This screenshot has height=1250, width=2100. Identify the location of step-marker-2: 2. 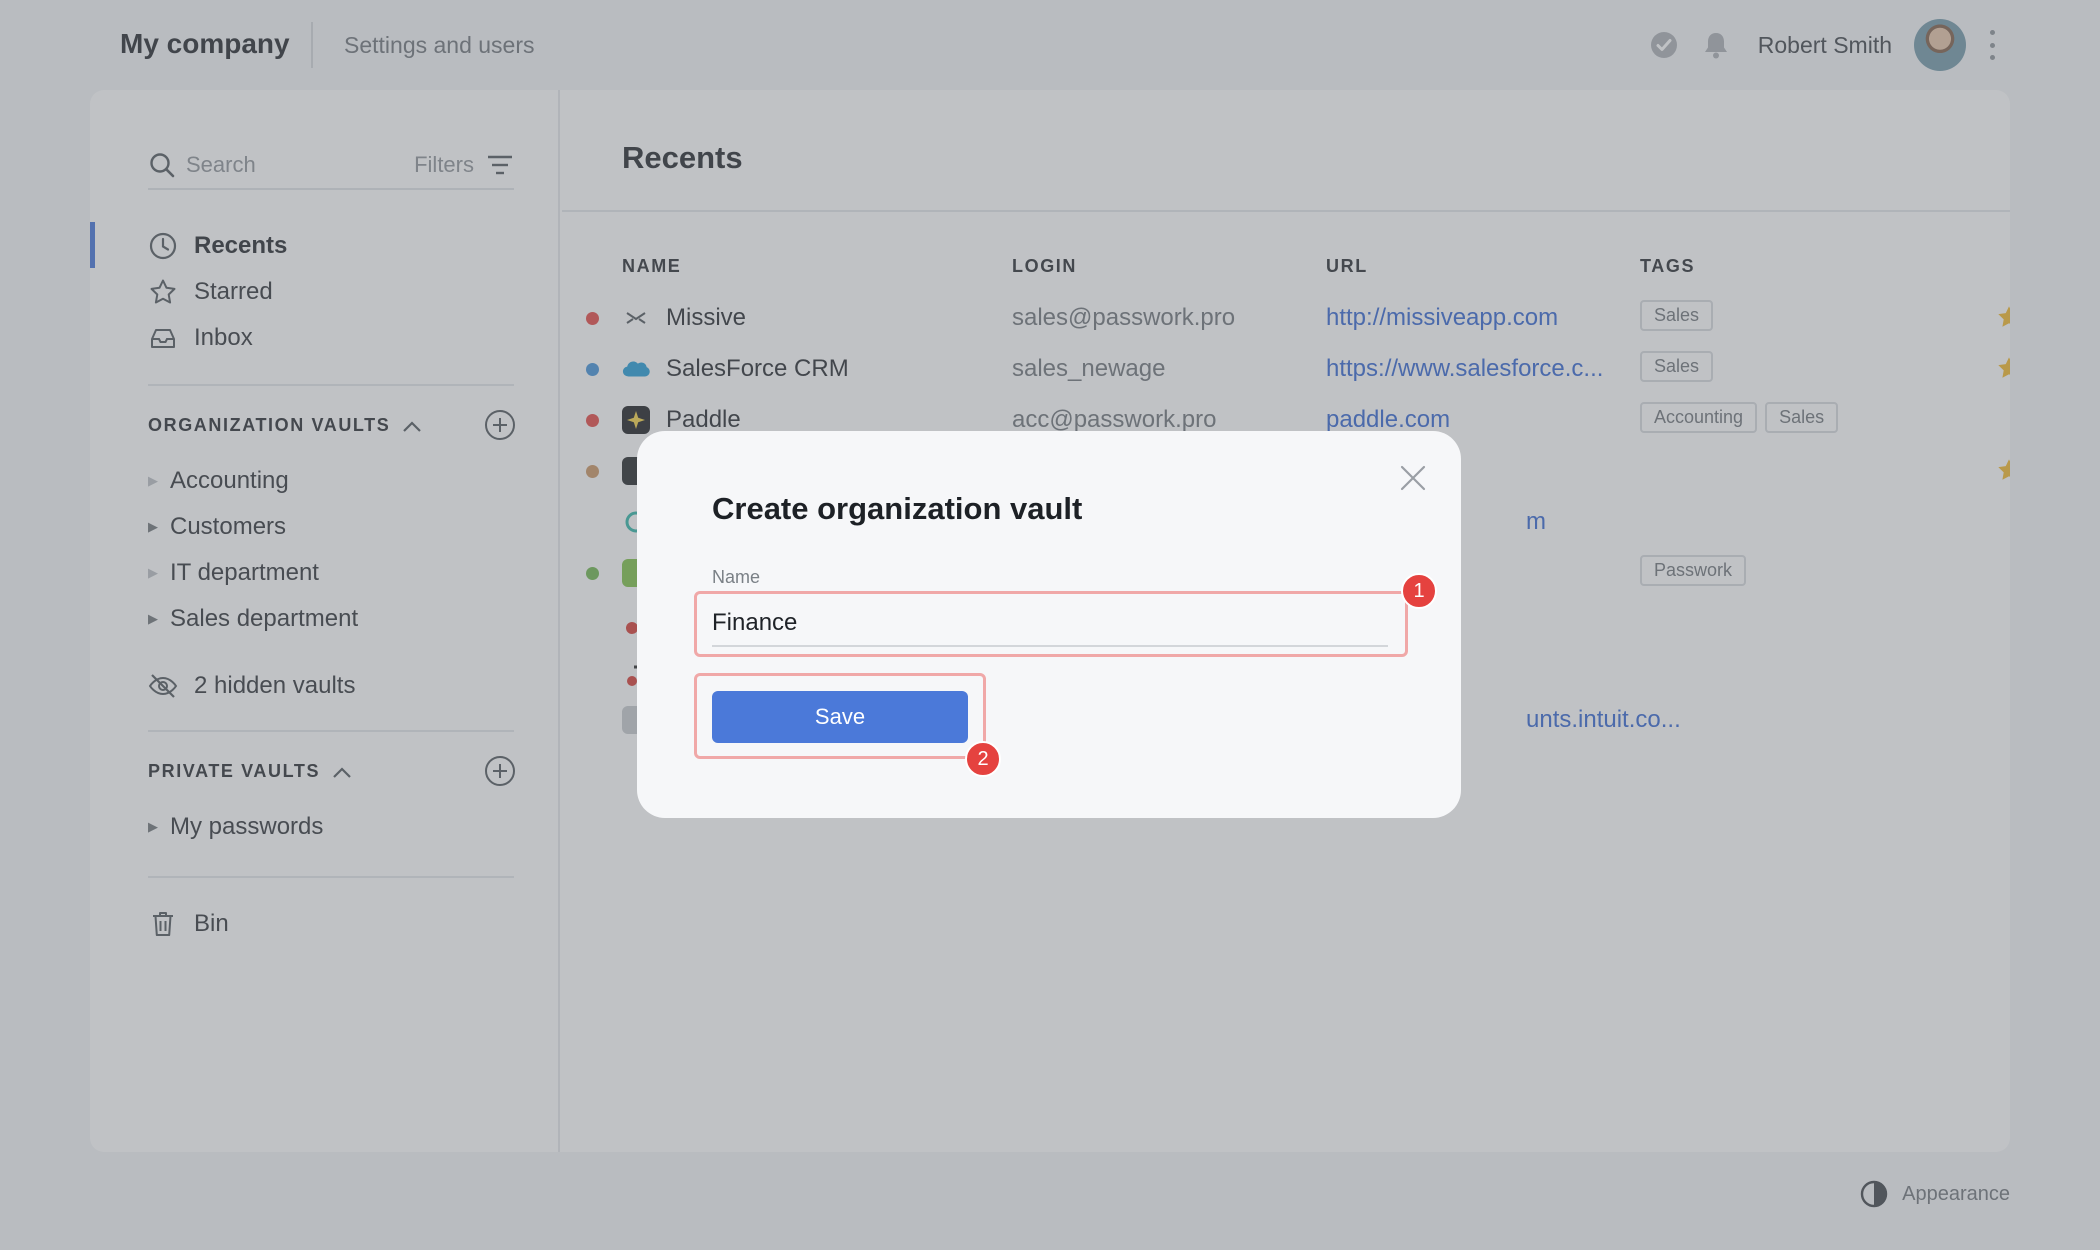
(983, 759).